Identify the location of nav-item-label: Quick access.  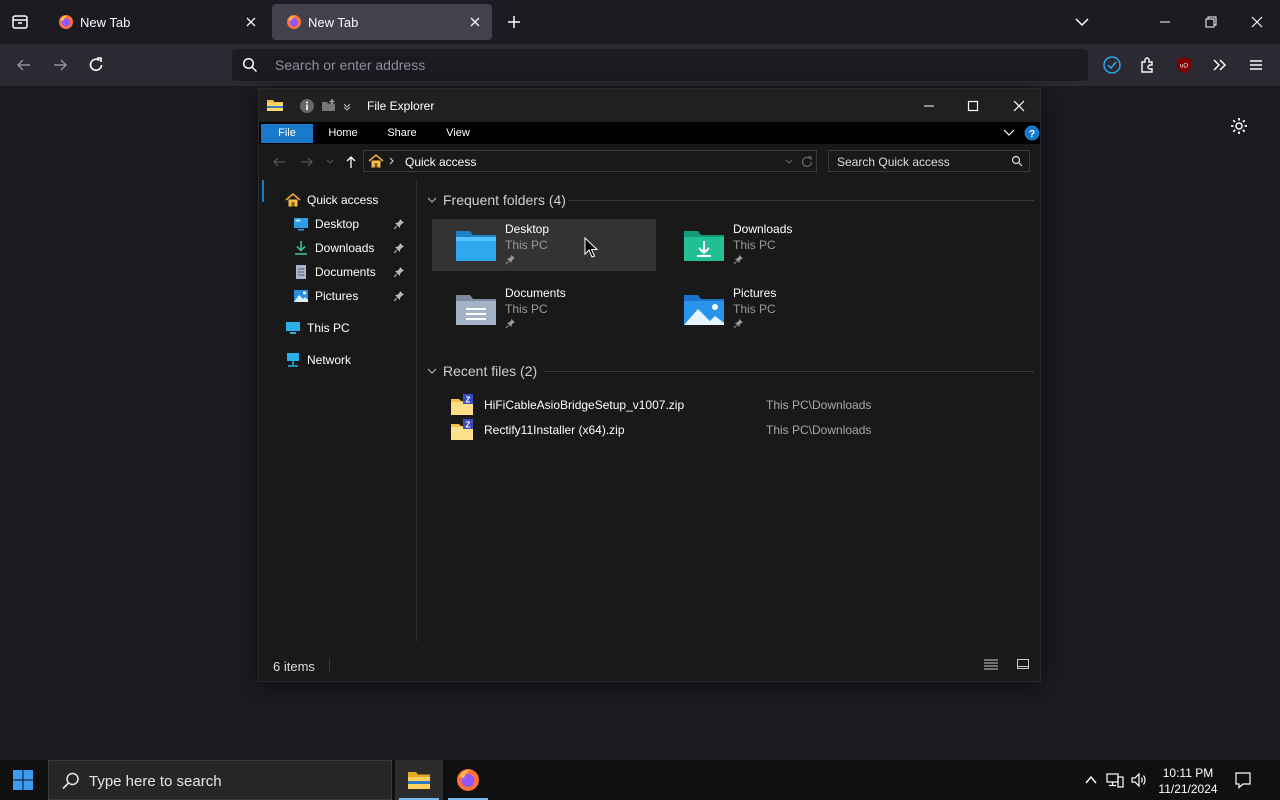
(343, 200).